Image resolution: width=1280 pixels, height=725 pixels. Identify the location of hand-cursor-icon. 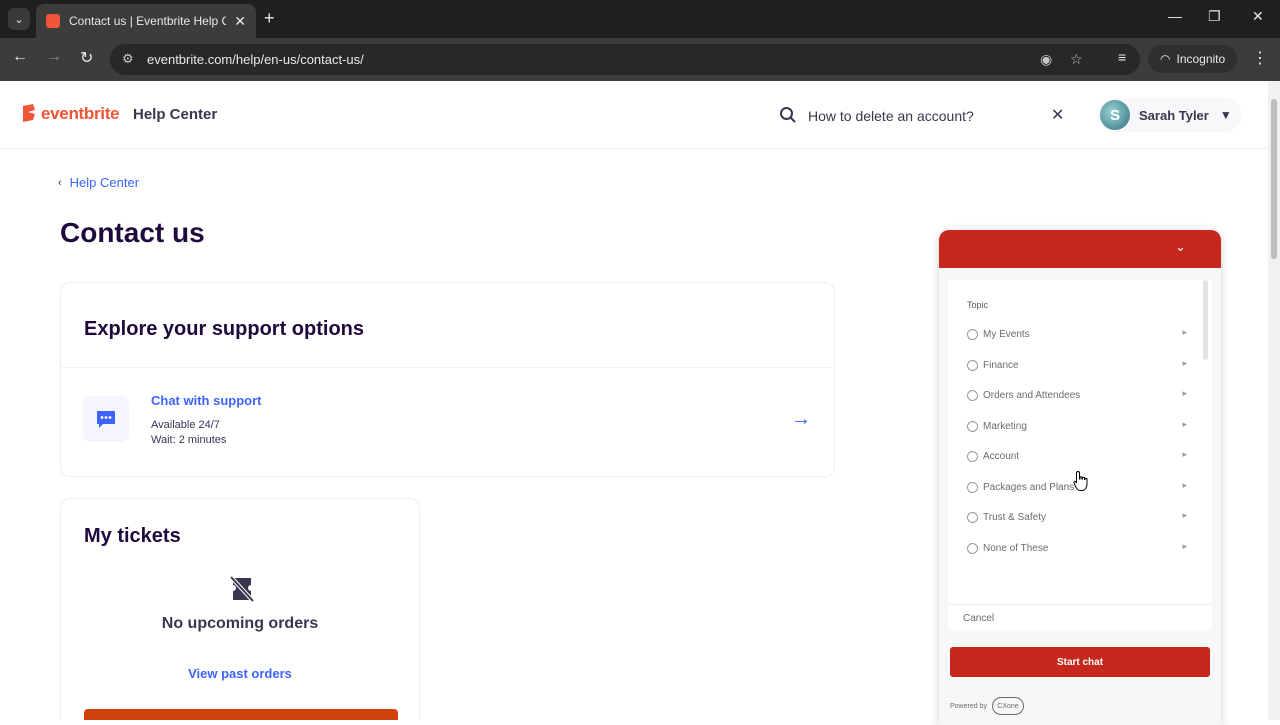
(1080, 480).